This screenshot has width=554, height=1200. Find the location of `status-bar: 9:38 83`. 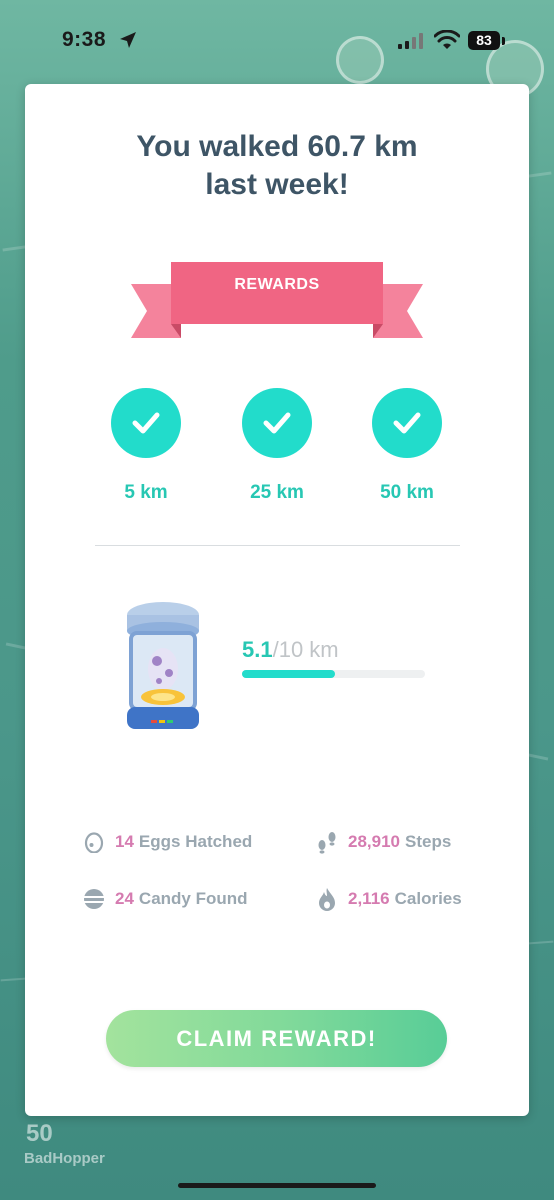

status-bar: 9:38 83 is located at coordinates (277, 40).